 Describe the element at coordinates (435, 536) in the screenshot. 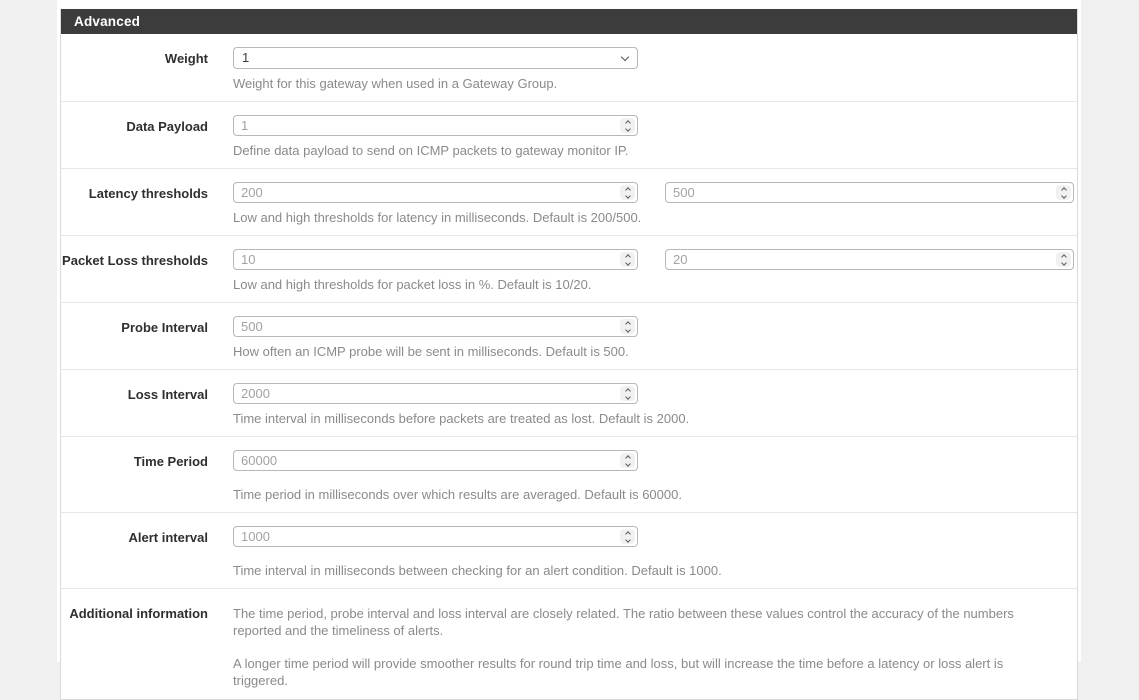

I see `alert-interval-input` at that location.